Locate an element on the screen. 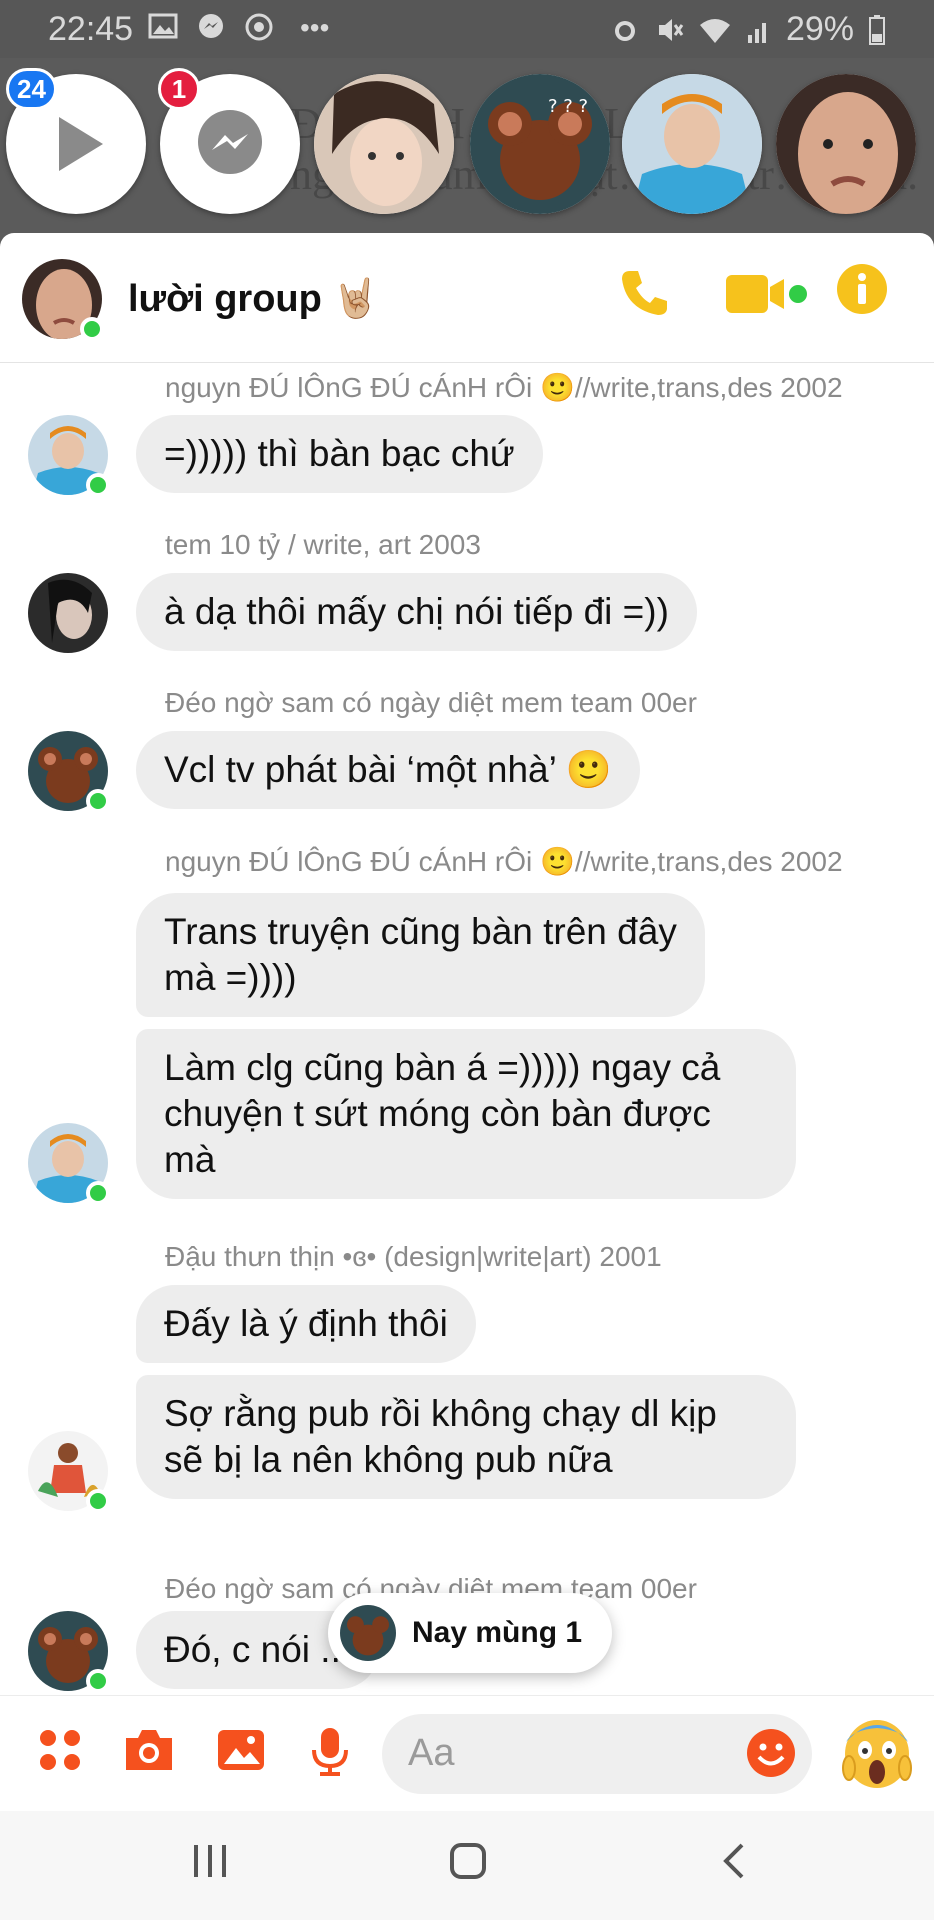  girl-blue-avatar-icon is located at coordinates (692, 144).